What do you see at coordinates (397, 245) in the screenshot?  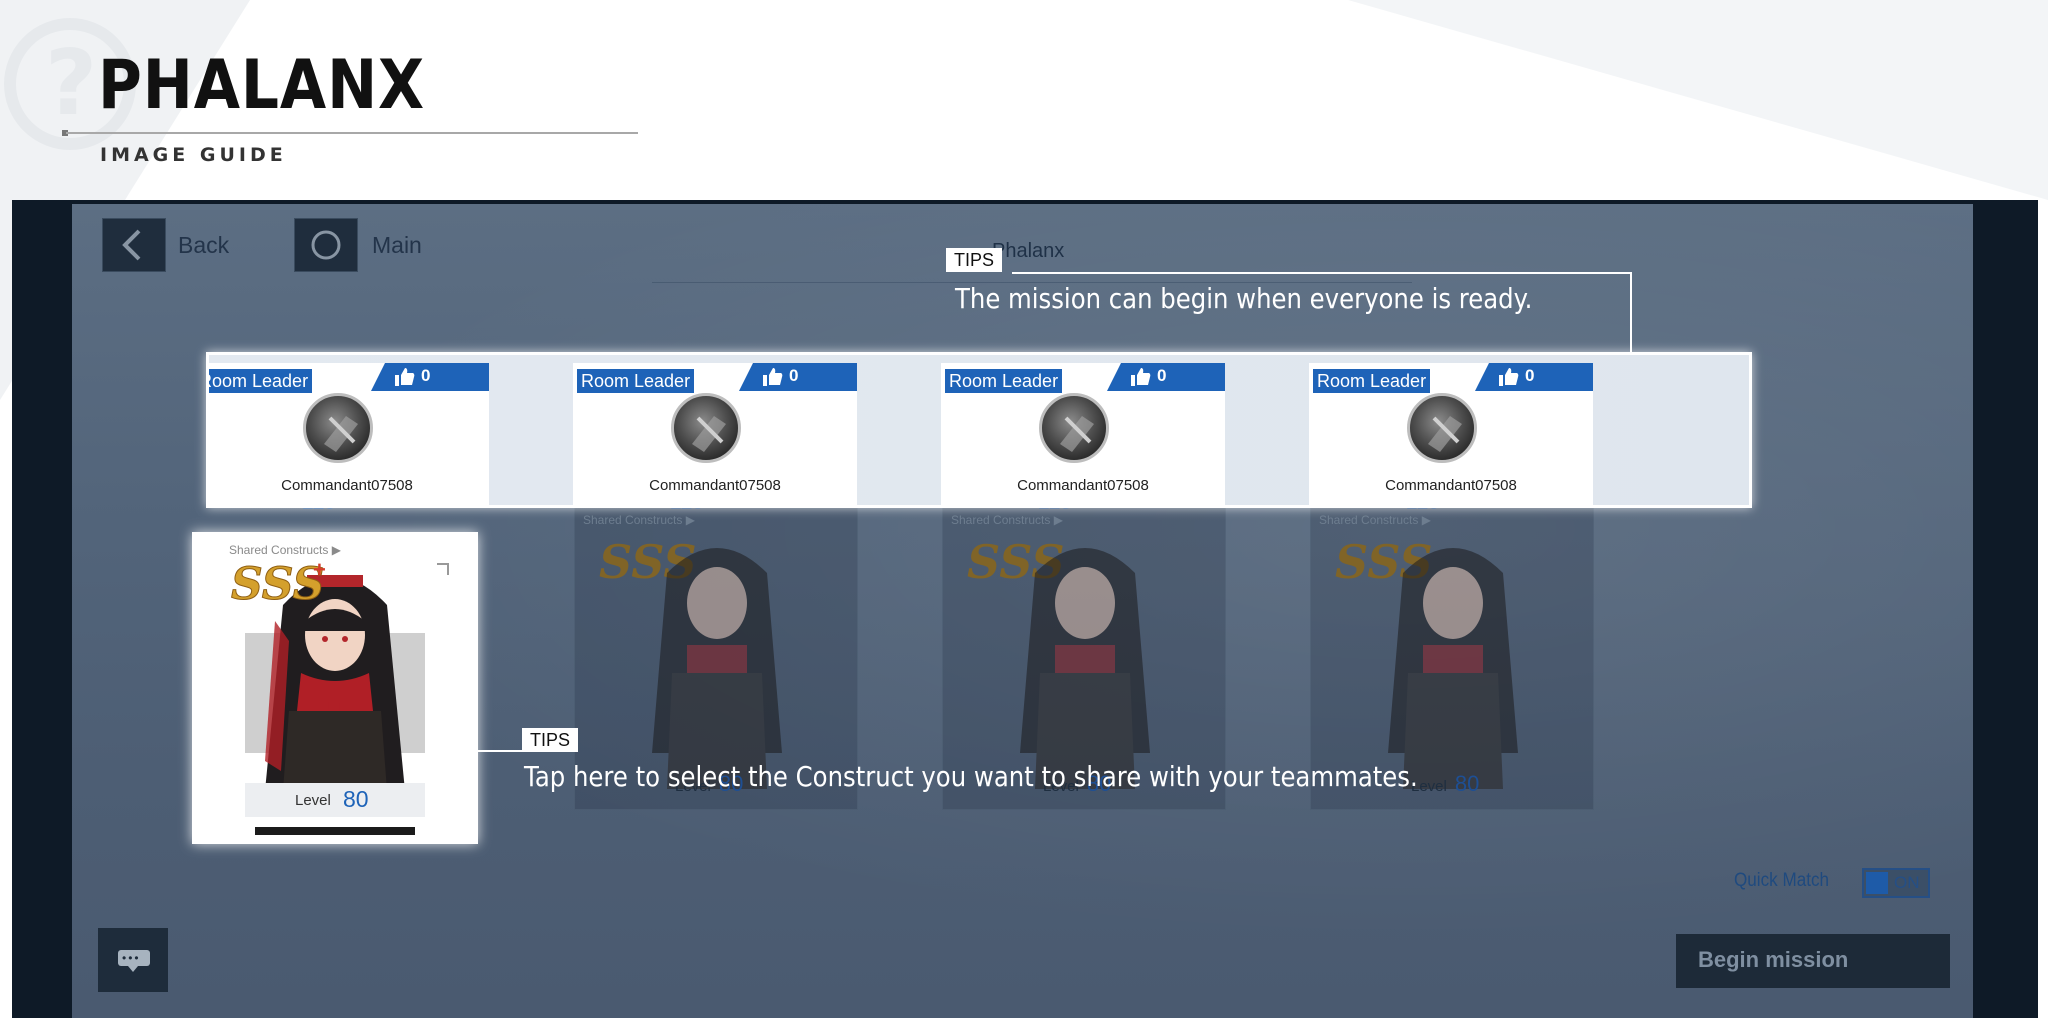 I see `main-label: Main` at bounding box center [397, 245].